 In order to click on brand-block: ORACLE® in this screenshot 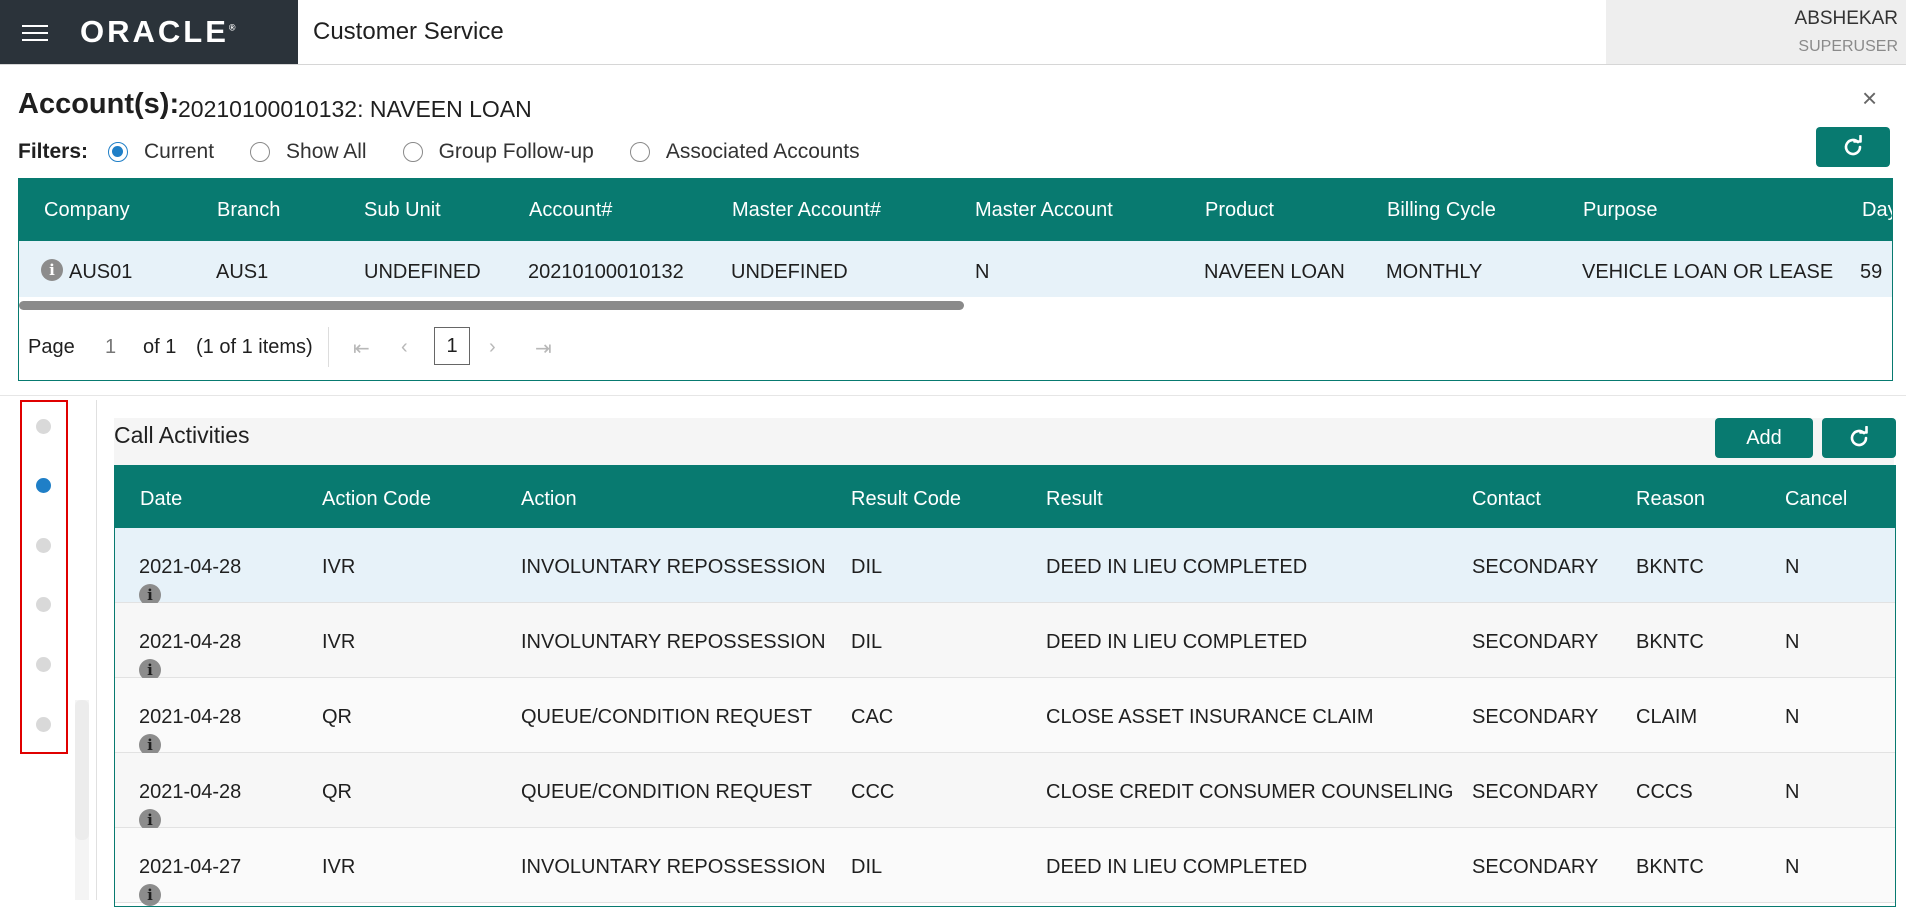, I will do `click(149, 32)`.